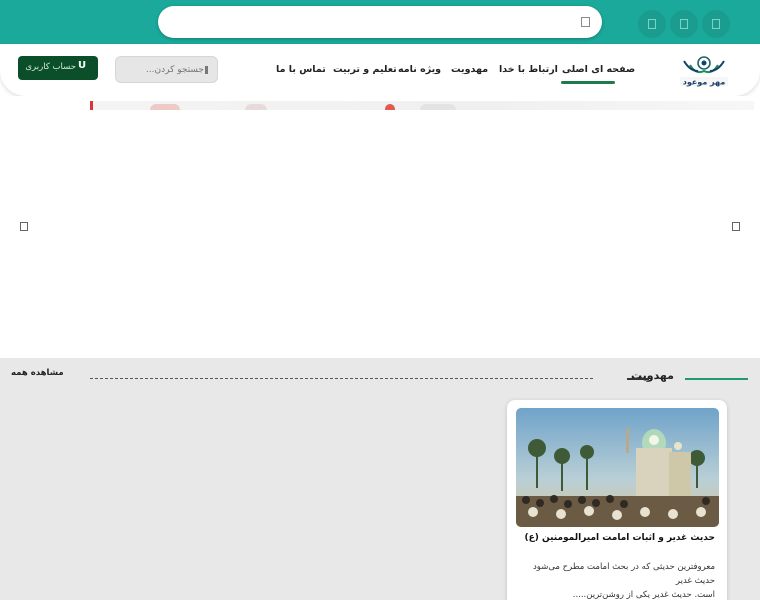 The width and height of the screenshot is (760, 600). I want to click on top-search-input, so click(372, 22).